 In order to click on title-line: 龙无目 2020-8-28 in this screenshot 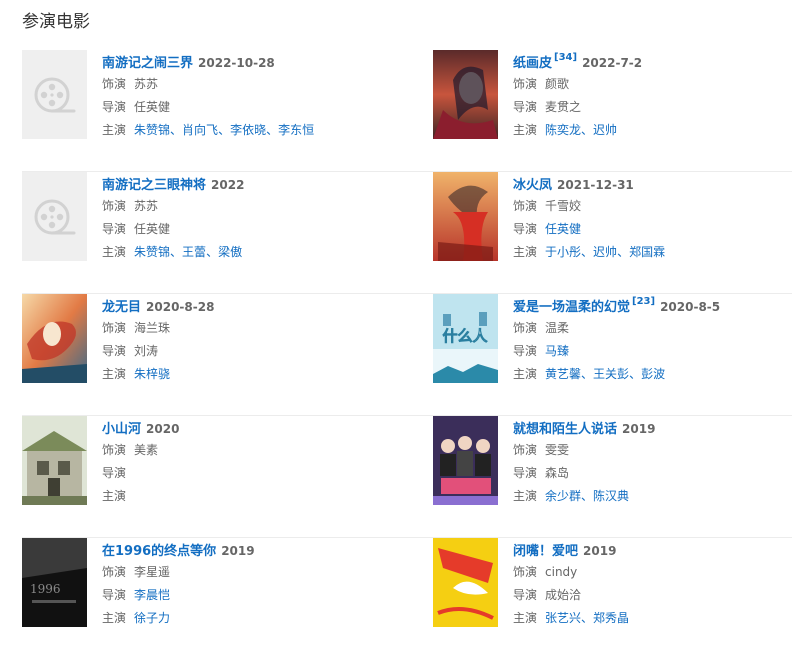, I will do `click(247, 305)`.